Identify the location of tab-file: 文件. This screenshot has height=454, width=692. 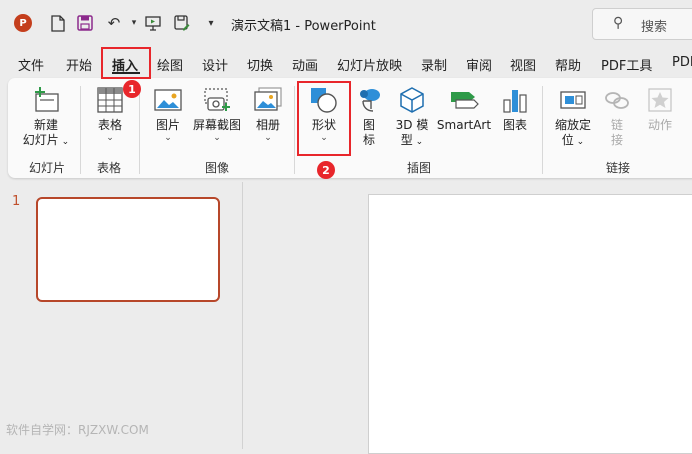
(31, 64).